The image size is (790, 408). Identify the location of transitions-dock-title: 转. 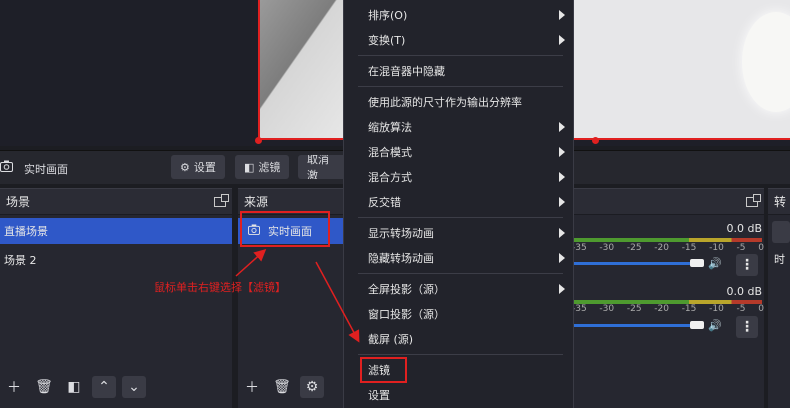
(779, 202).